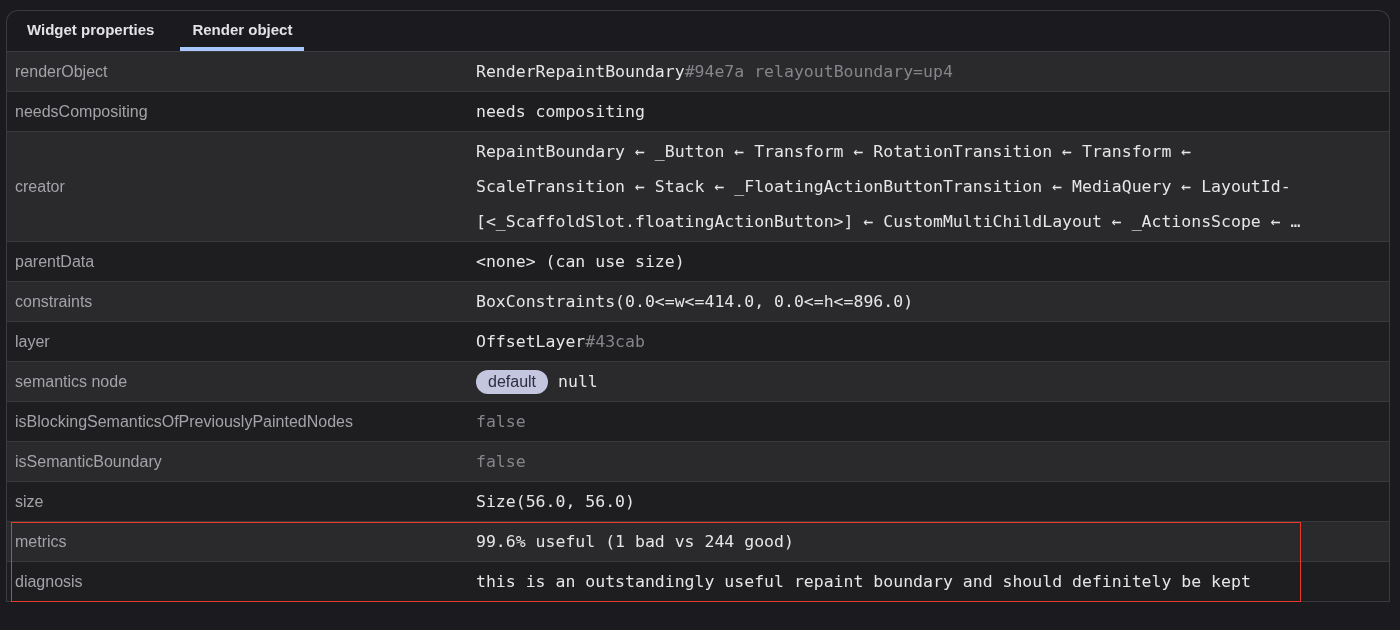 The image size is (1400, 630). Describe the element at coordinates (555, 501) in the screenshot. I see `property-value: Size(56.0, 56.0)` at that location.